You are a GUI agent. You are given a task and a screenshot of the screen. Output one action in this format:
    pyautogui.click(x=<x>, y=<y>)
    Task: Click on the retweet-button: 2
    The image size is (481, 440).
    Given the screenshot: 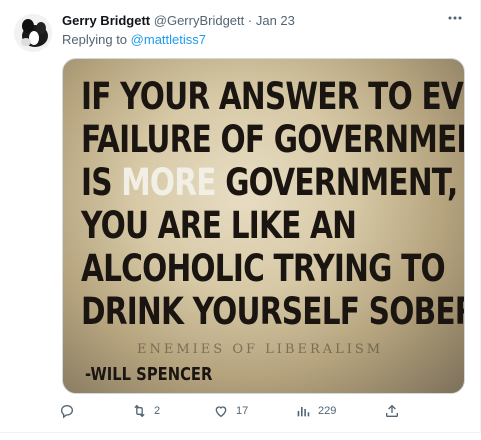 What is the action you would take?
    pyautogui.click(x=145, y=411)
    